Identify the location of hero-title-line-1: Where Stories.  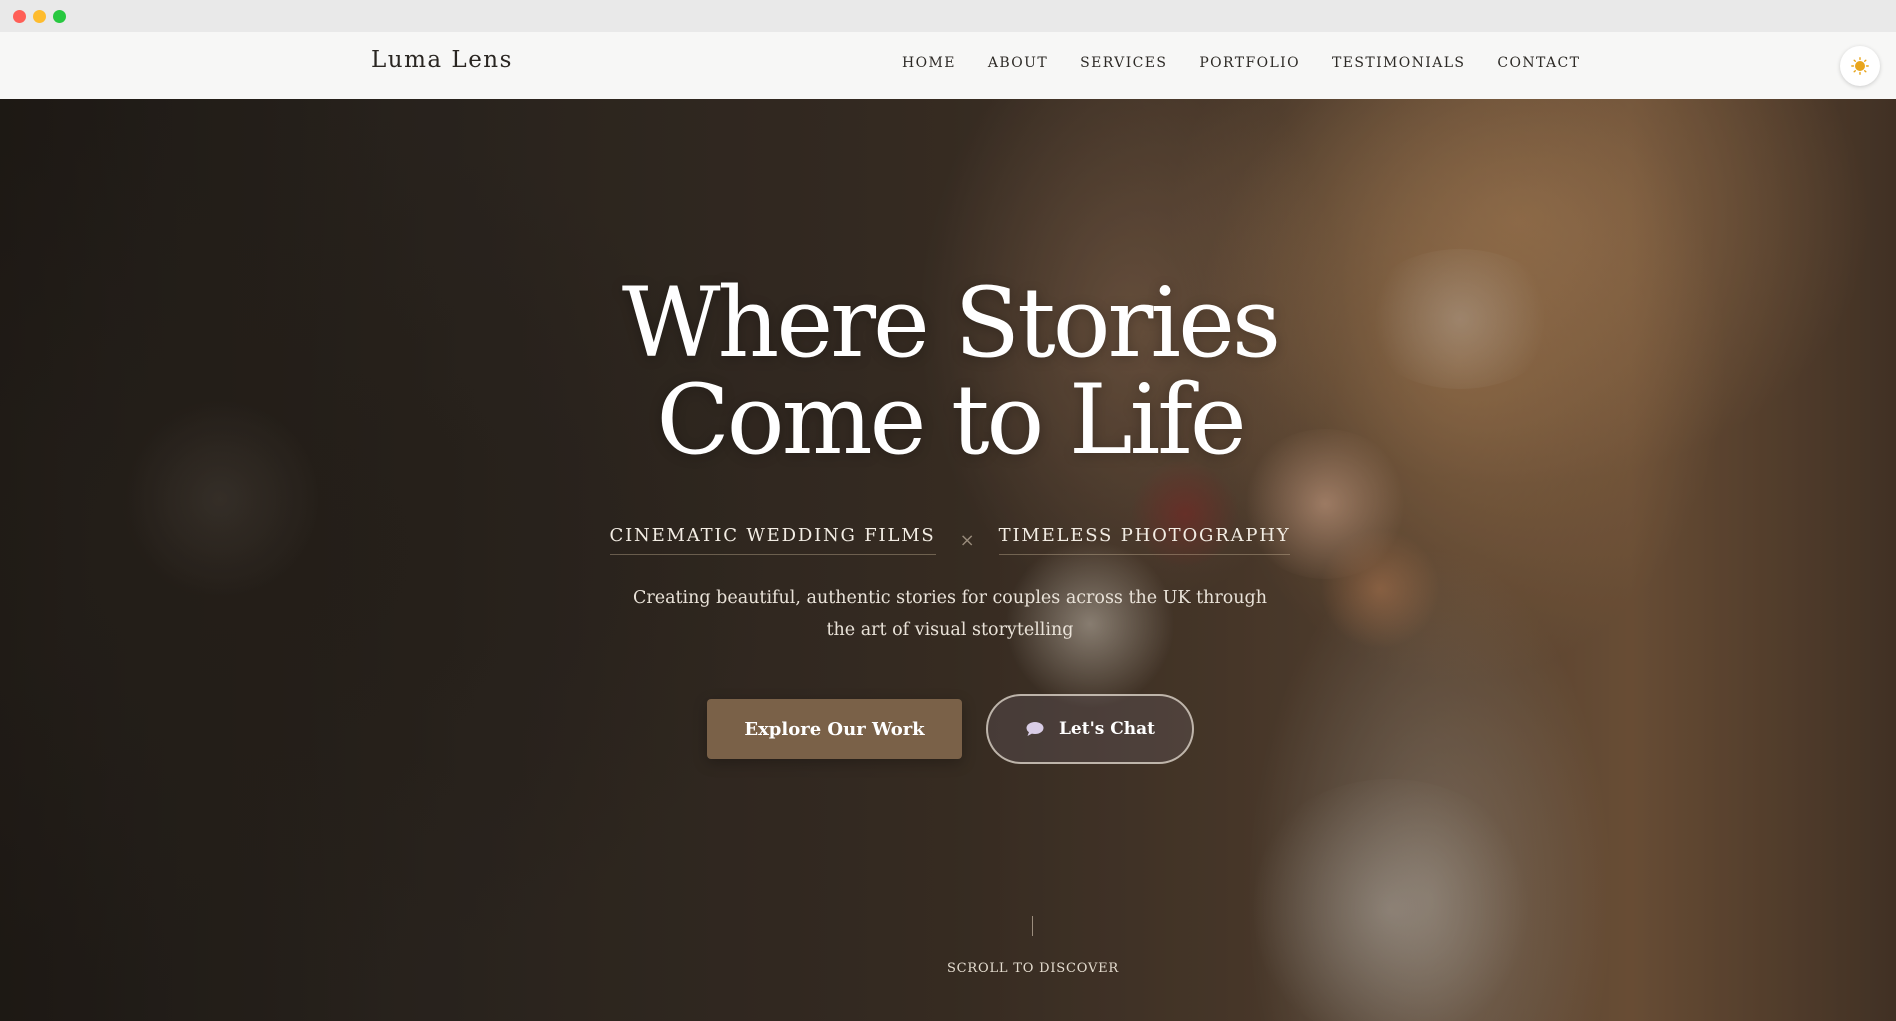
(951, 323).